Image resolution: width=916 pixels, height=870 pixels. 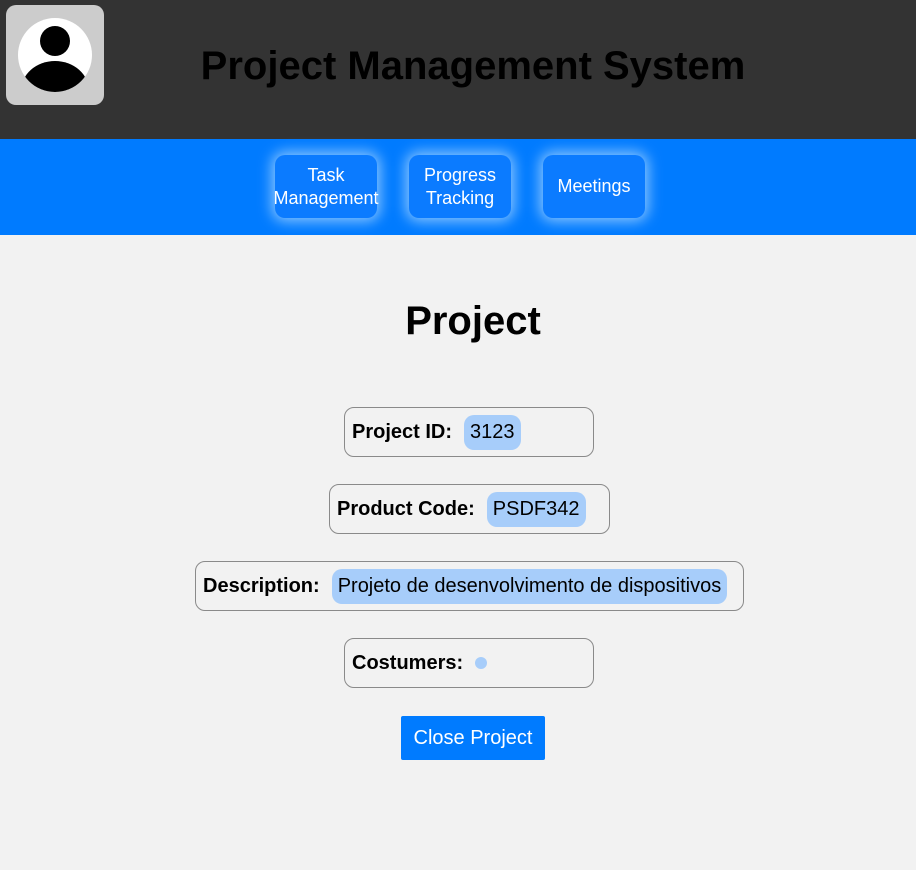 I want to click on project-id-value: 3123, so click(x=492, y=432).